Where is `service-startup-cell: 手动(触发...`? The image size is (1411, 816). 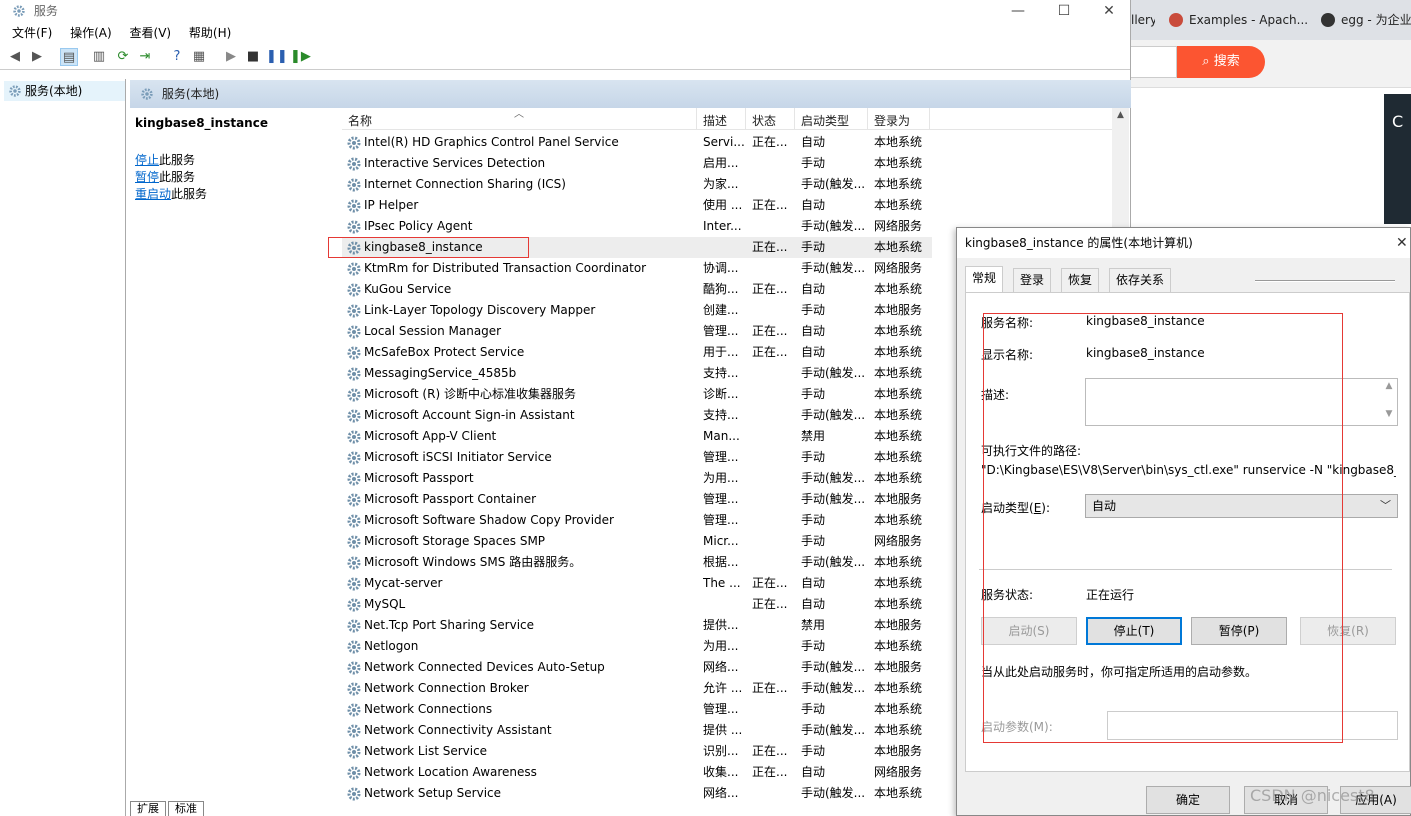 service-startup-cell: 手动(触发... is located at coordinates (833, 268).